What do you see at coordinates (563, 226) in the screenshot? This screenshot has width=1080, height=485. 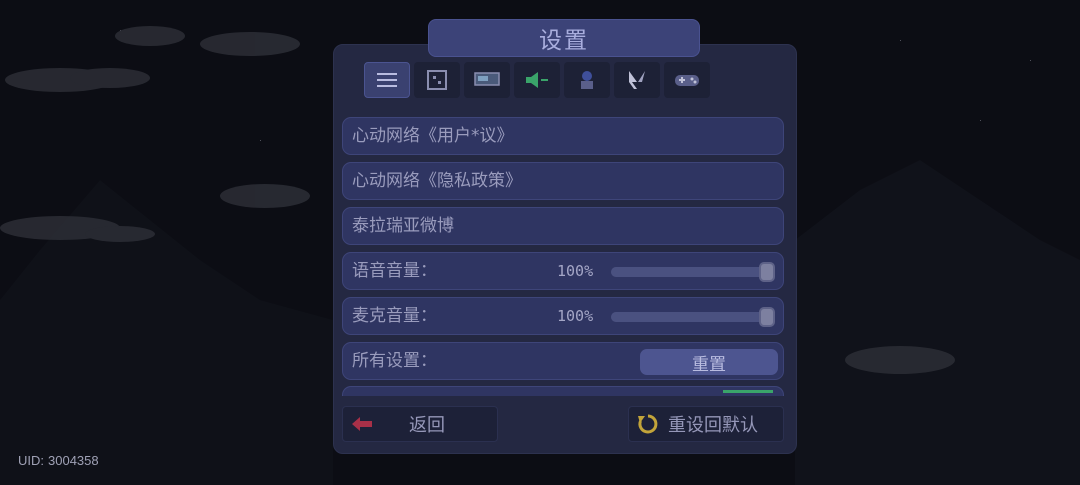 I see `weibo-link: 泰拉瑞亚微博` at bounding box center [563, 226].